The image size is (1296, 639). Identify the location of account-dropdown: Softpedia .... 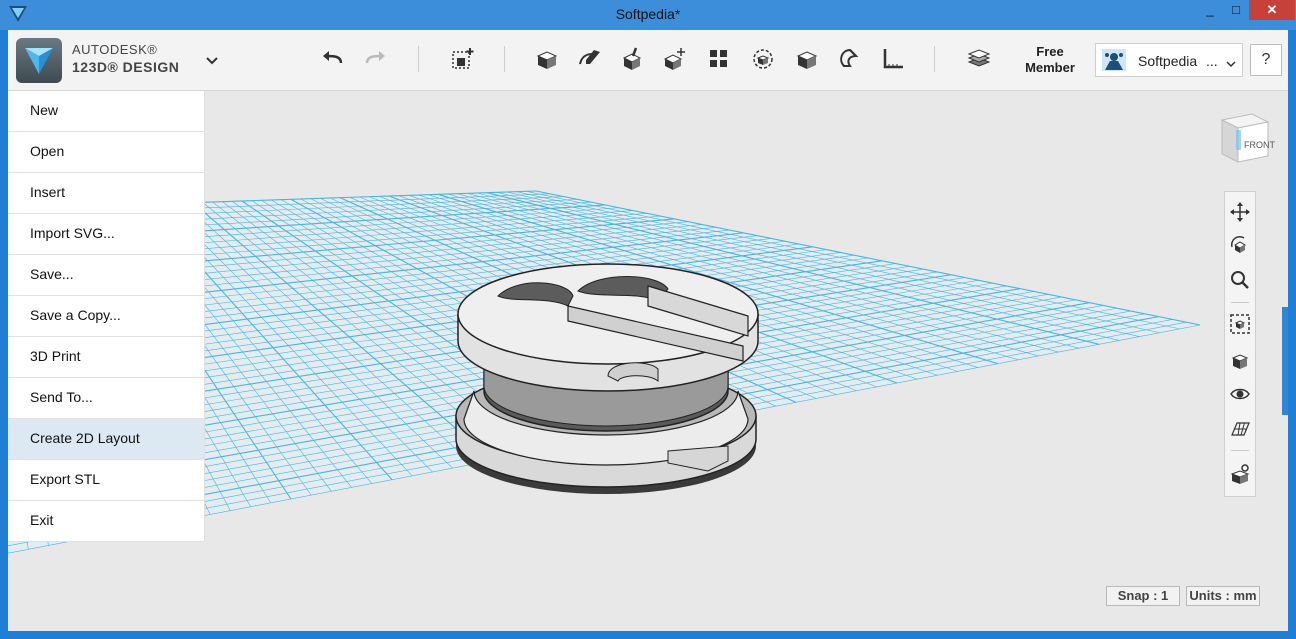
(1169, 60).